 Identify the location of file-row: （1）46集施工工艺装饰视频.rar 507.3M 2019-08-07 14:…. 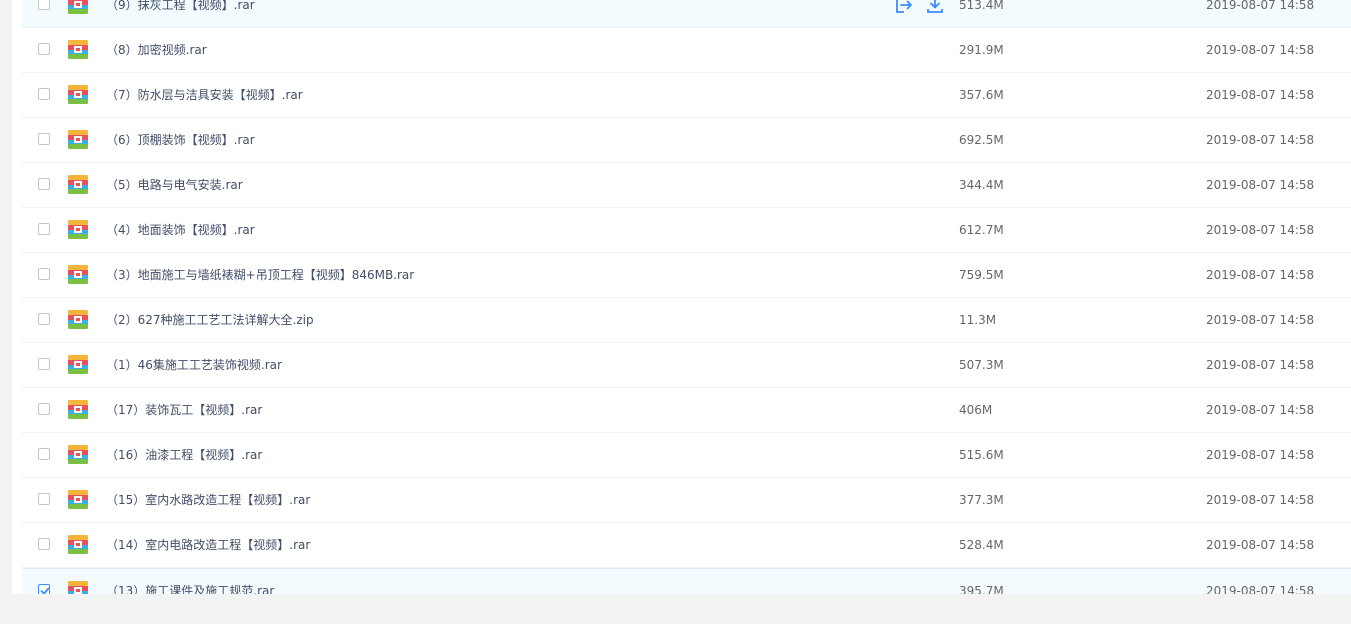
(686, 365).